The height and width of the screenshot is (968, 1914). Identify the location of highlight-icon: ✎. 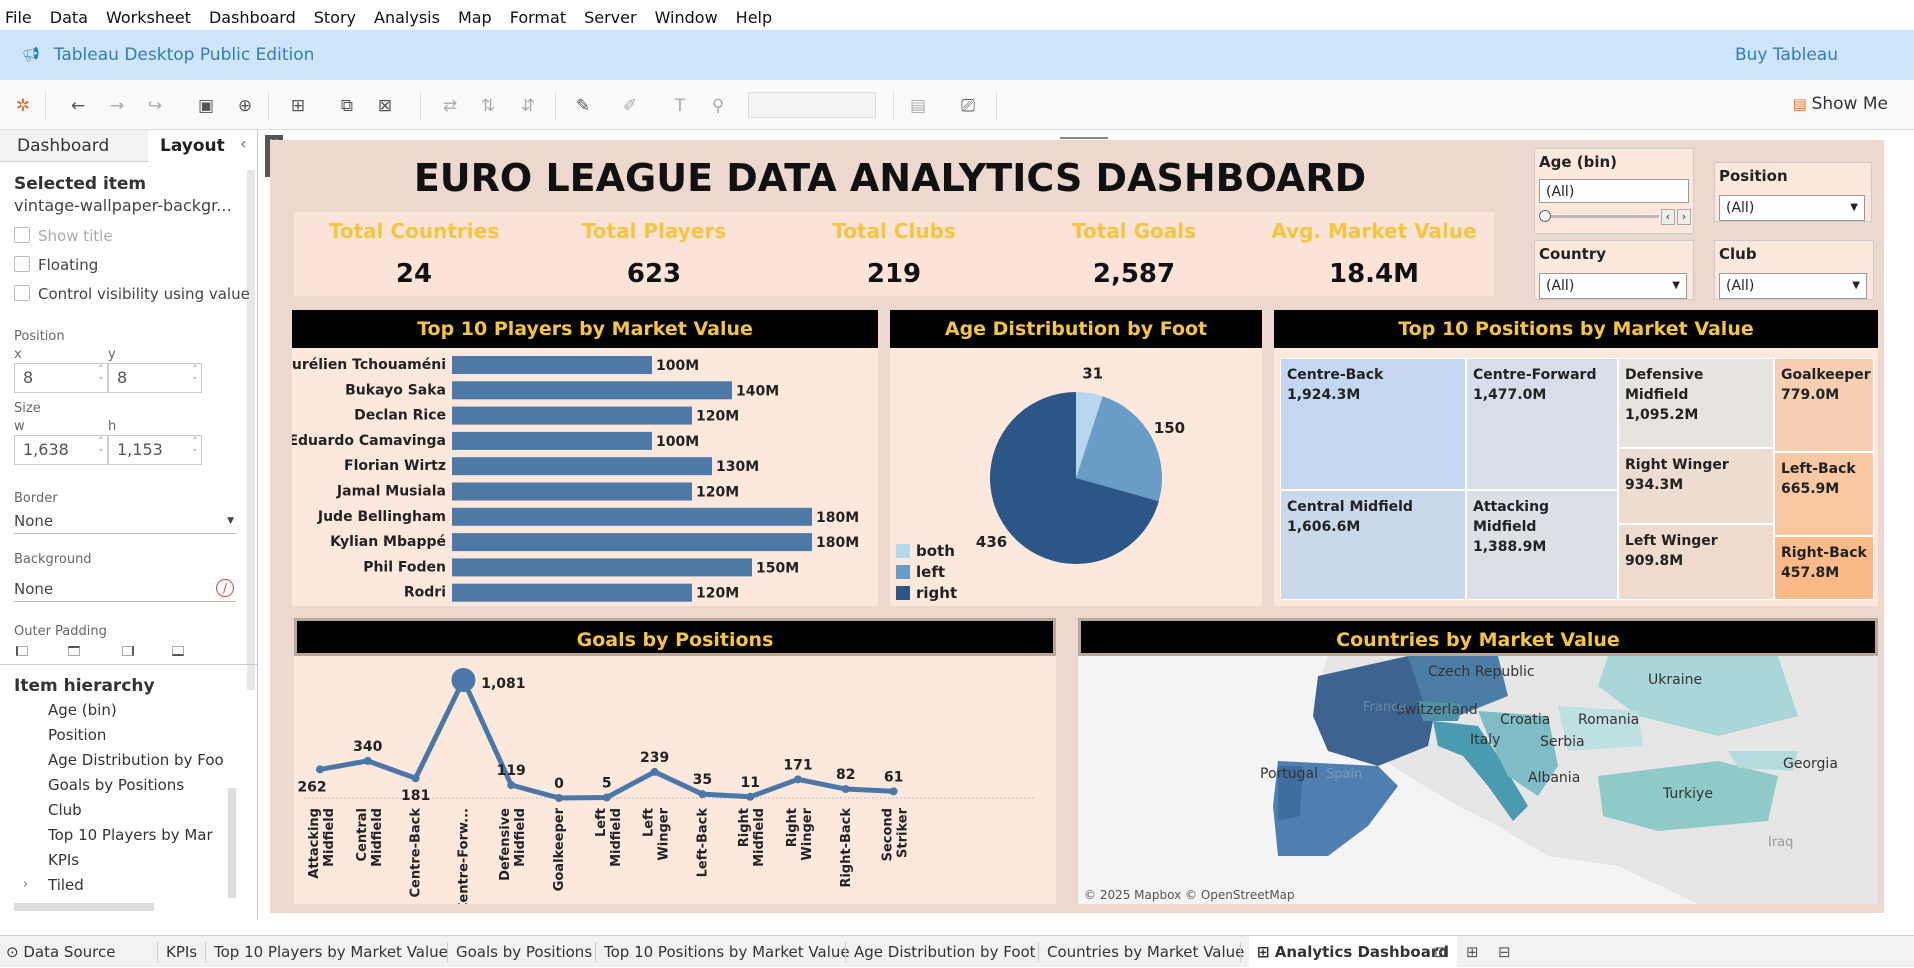
(583, 106).